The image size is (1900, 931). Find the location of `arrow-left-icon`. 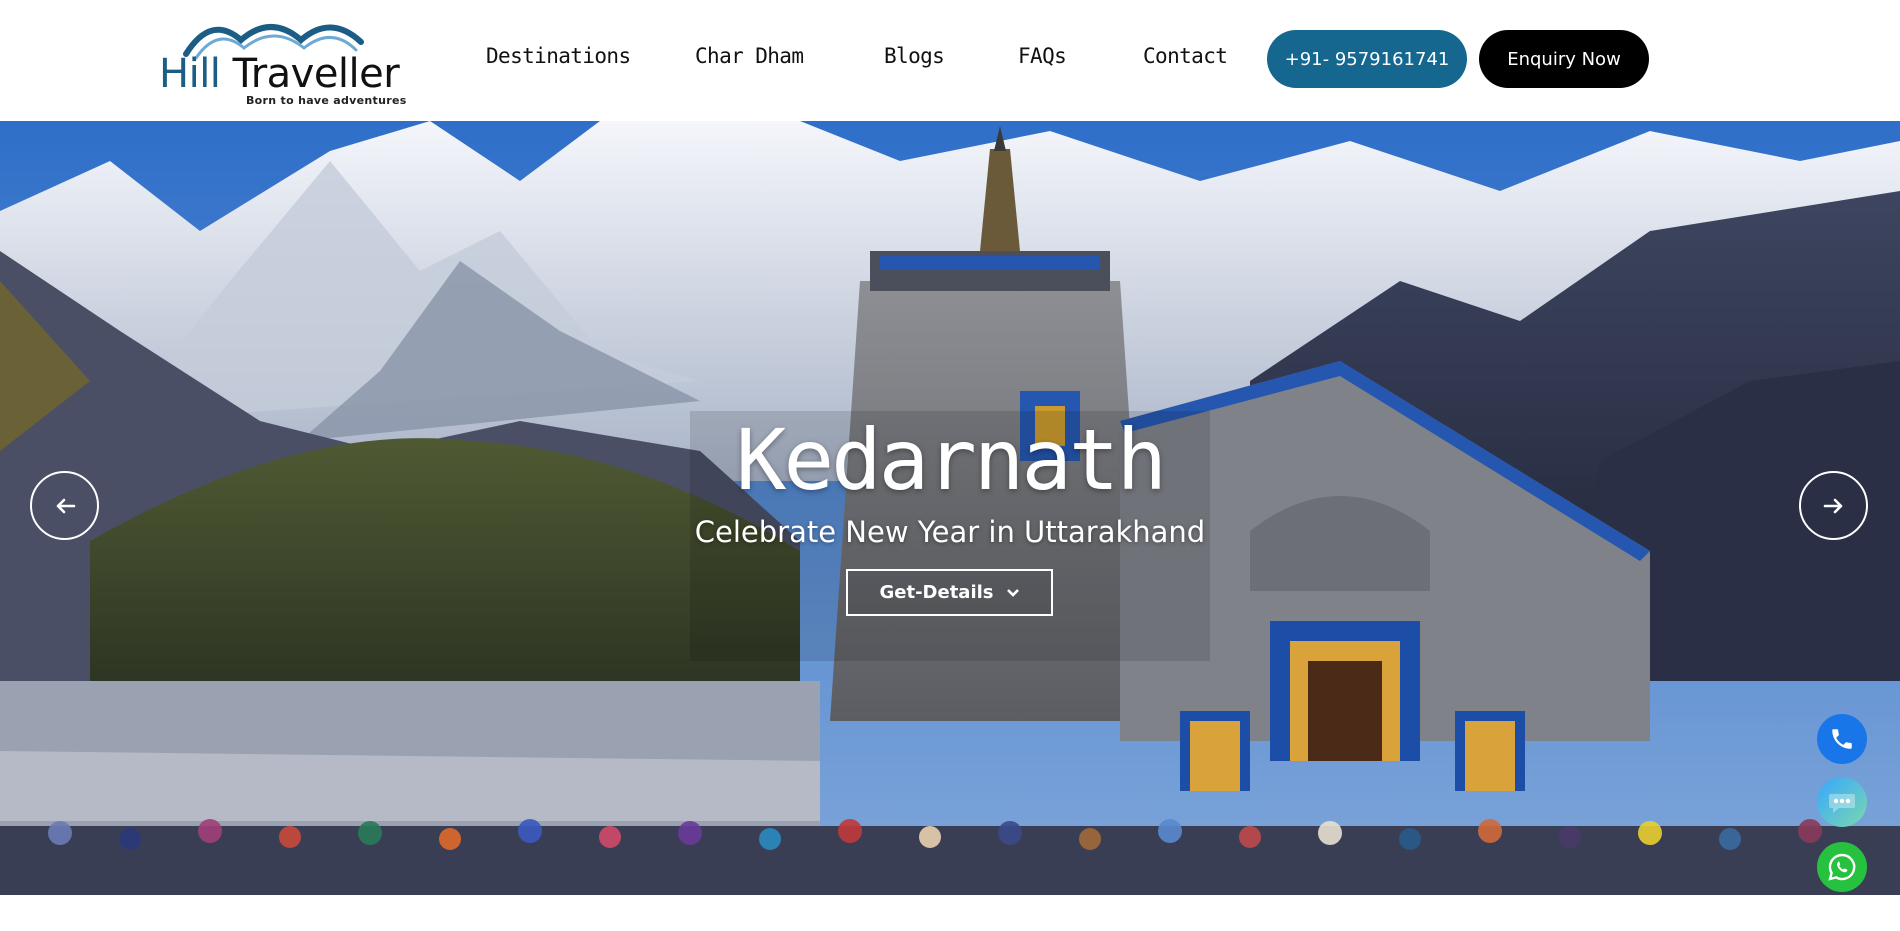

arrow-left-icon is located at coordinates (65, 505).